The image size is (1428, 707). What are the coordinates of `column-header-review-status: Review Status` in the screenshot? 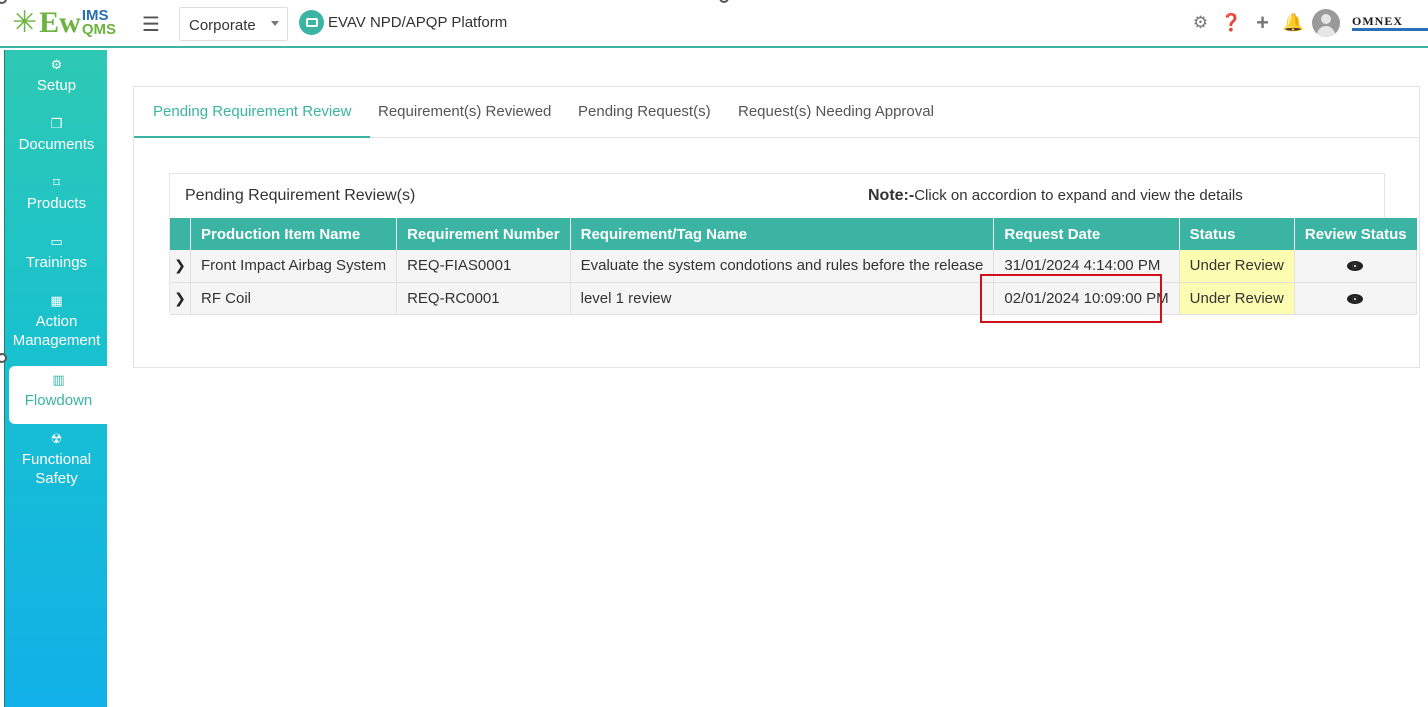 It's located at (1355, 234).